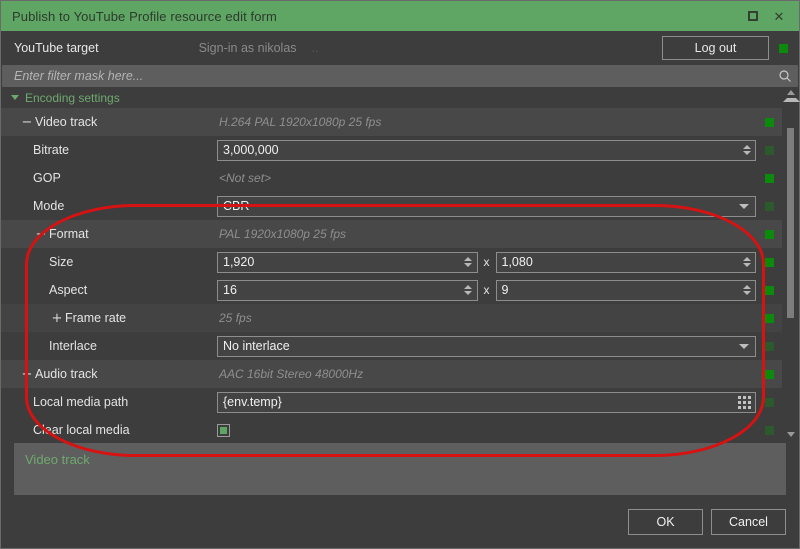  Describe the element at coordinates (247, 48) in the screenshot. I see `signin-status: Sign-in as nikolas` at that location.